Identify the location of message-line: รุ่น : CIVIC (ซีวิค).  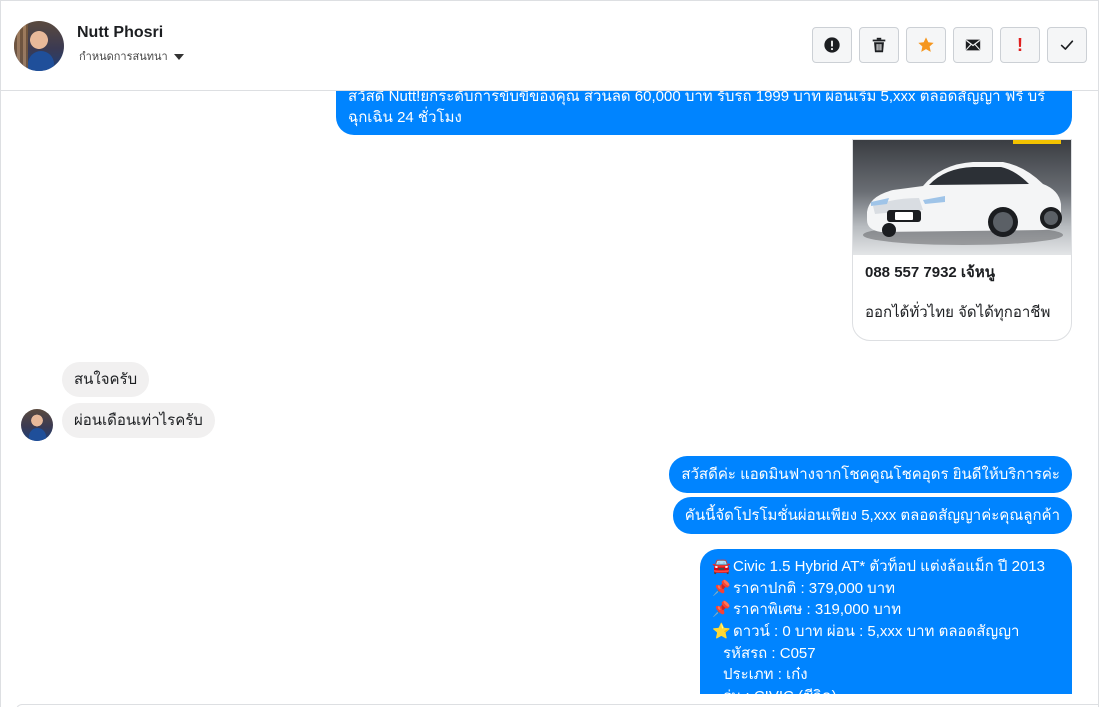
(886, 690).